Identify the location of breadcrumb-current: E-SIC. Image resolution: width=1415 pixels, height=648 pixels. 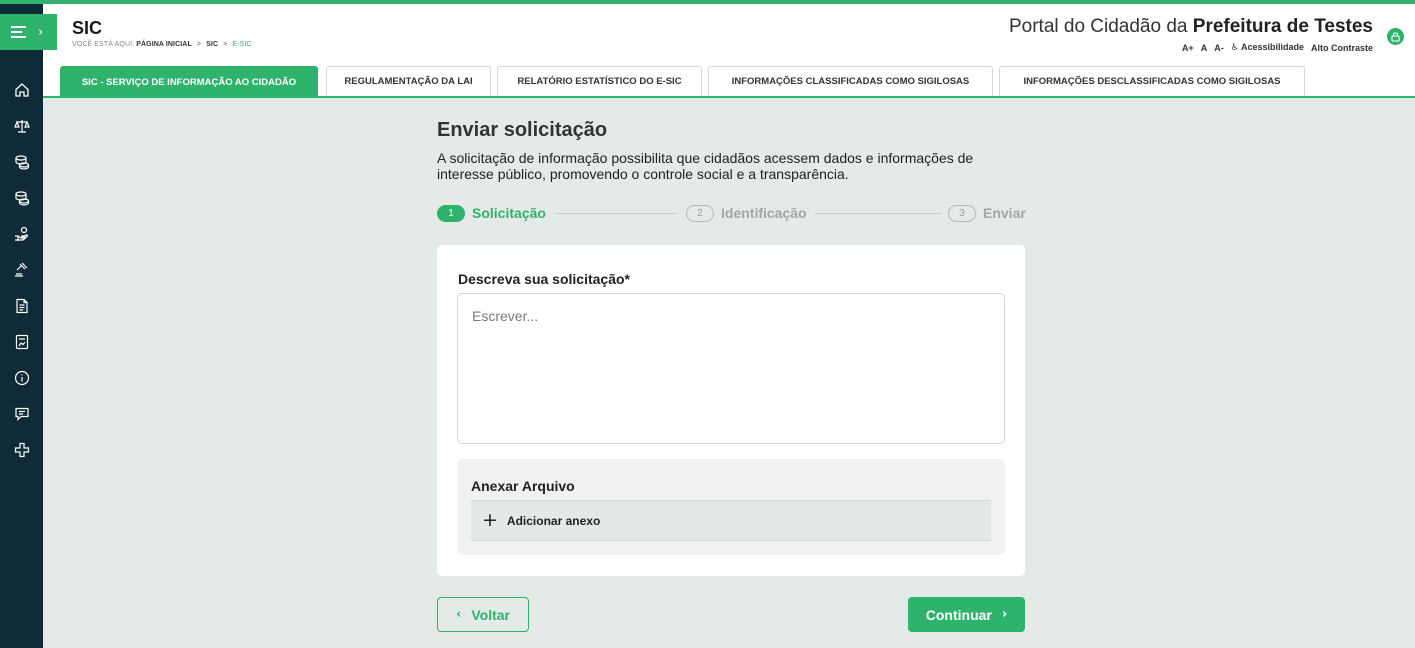
(242, 44).